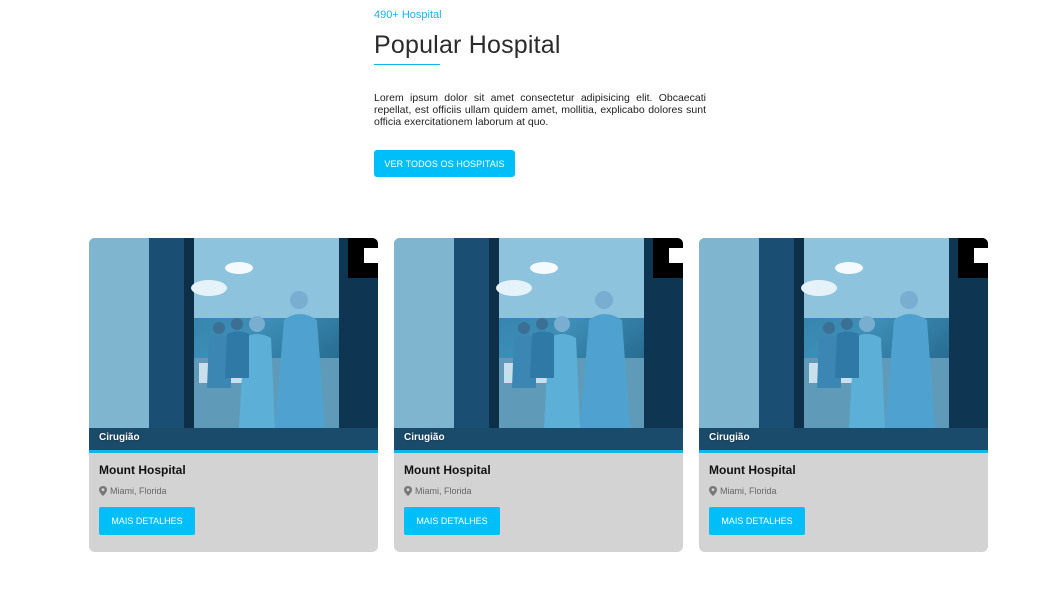 Image resolution: width=1062 pixels, height=590 pixels. Describe the element at coordinates (444, 163) in the screenshot. I see `view-all-hospitals-button: VER TODOS OS HOSPITAIS` at that location.